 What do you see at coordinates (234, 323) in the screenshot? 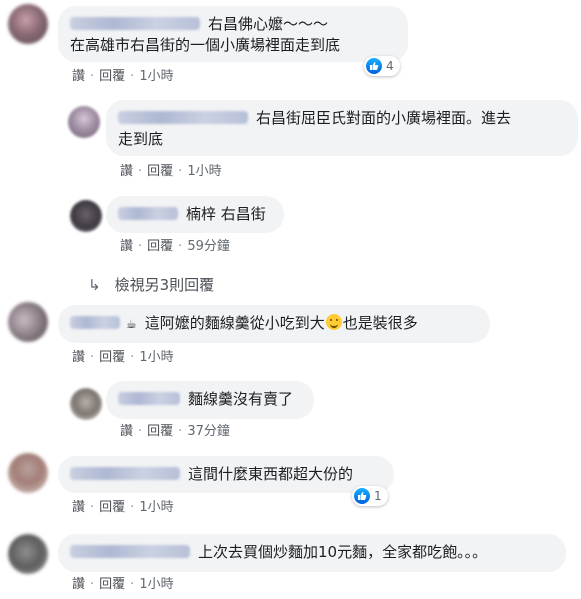
I see `comment-text: 這阿嬤的麵線羹從小吃到大` at bounding box center [234, 323].